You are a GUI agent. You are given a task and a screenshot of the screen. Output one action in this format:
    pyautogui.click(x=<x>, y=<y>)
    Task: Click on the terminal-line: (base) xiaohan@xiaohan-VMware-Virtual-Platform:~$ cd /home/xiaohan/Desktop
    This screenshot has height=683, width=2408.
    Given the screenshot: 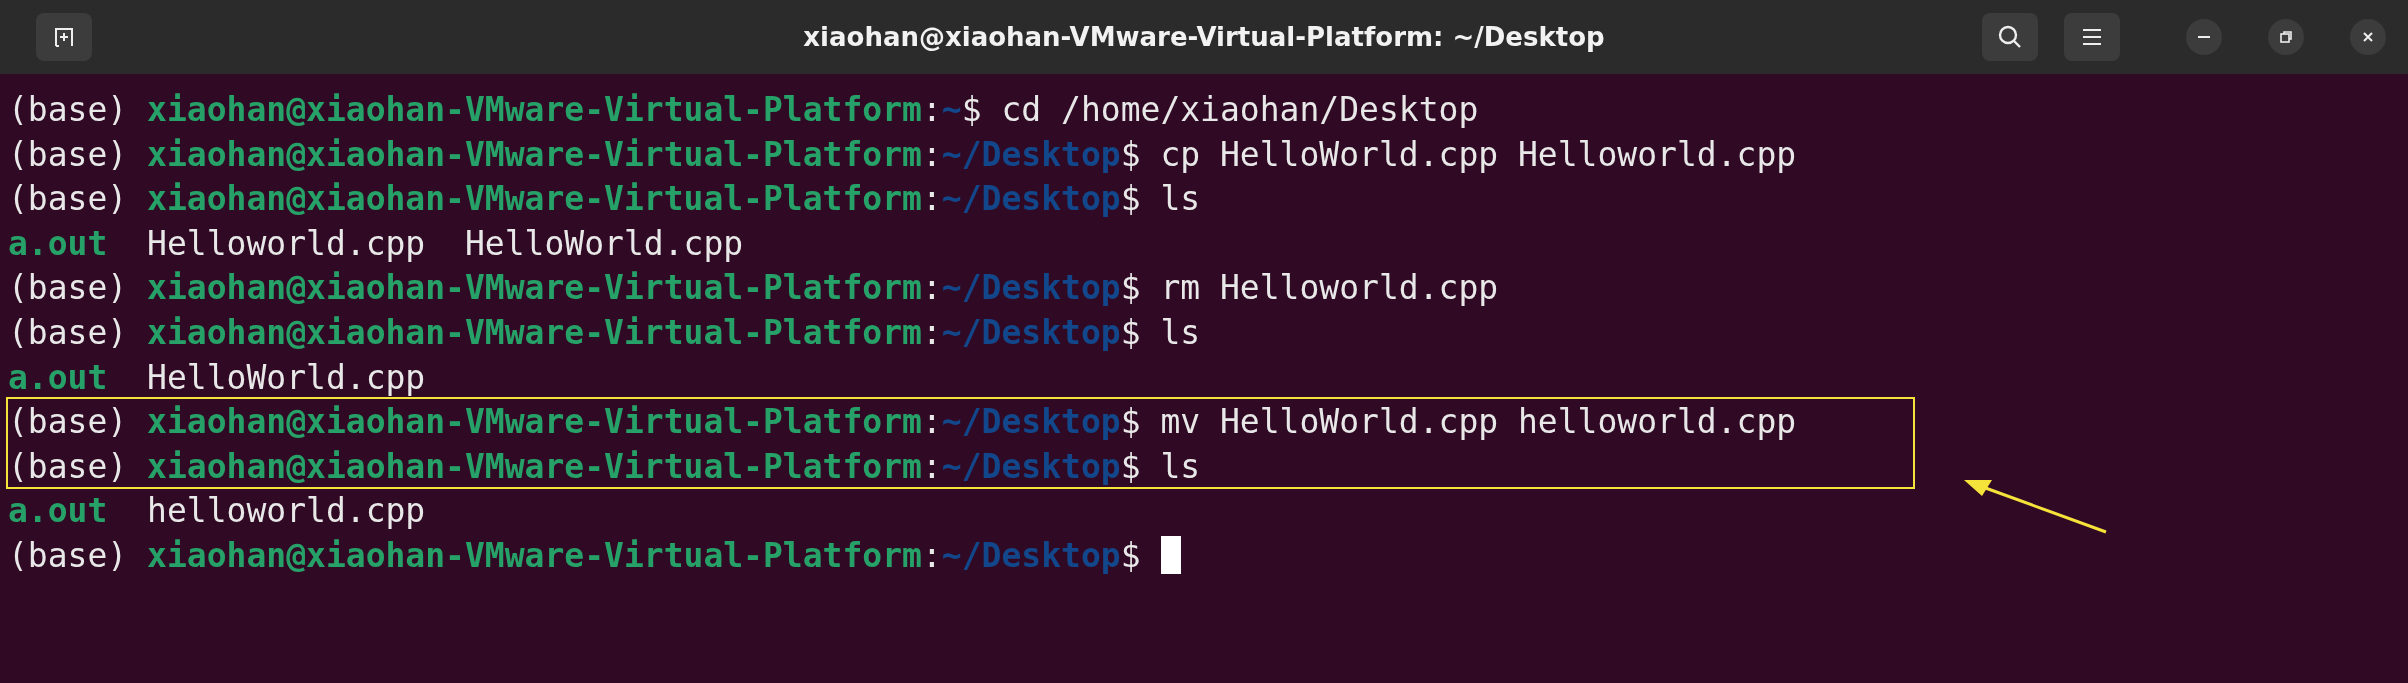 What is the action you would take?
    pyautogui.click(x=743, y=110)
    